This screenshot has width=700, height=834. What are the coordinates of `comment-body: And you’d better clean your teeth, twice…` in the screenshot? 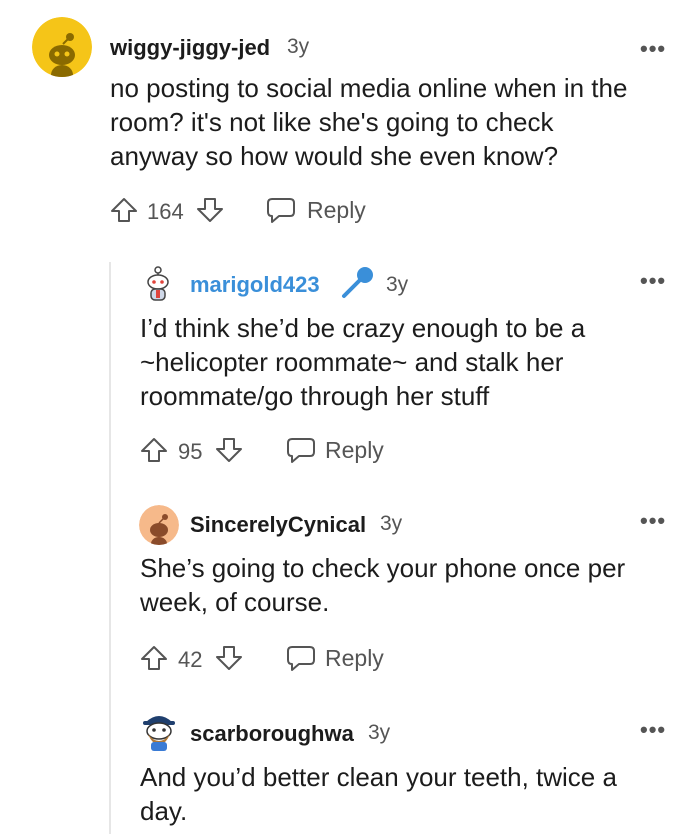 It's located at (378, 794).